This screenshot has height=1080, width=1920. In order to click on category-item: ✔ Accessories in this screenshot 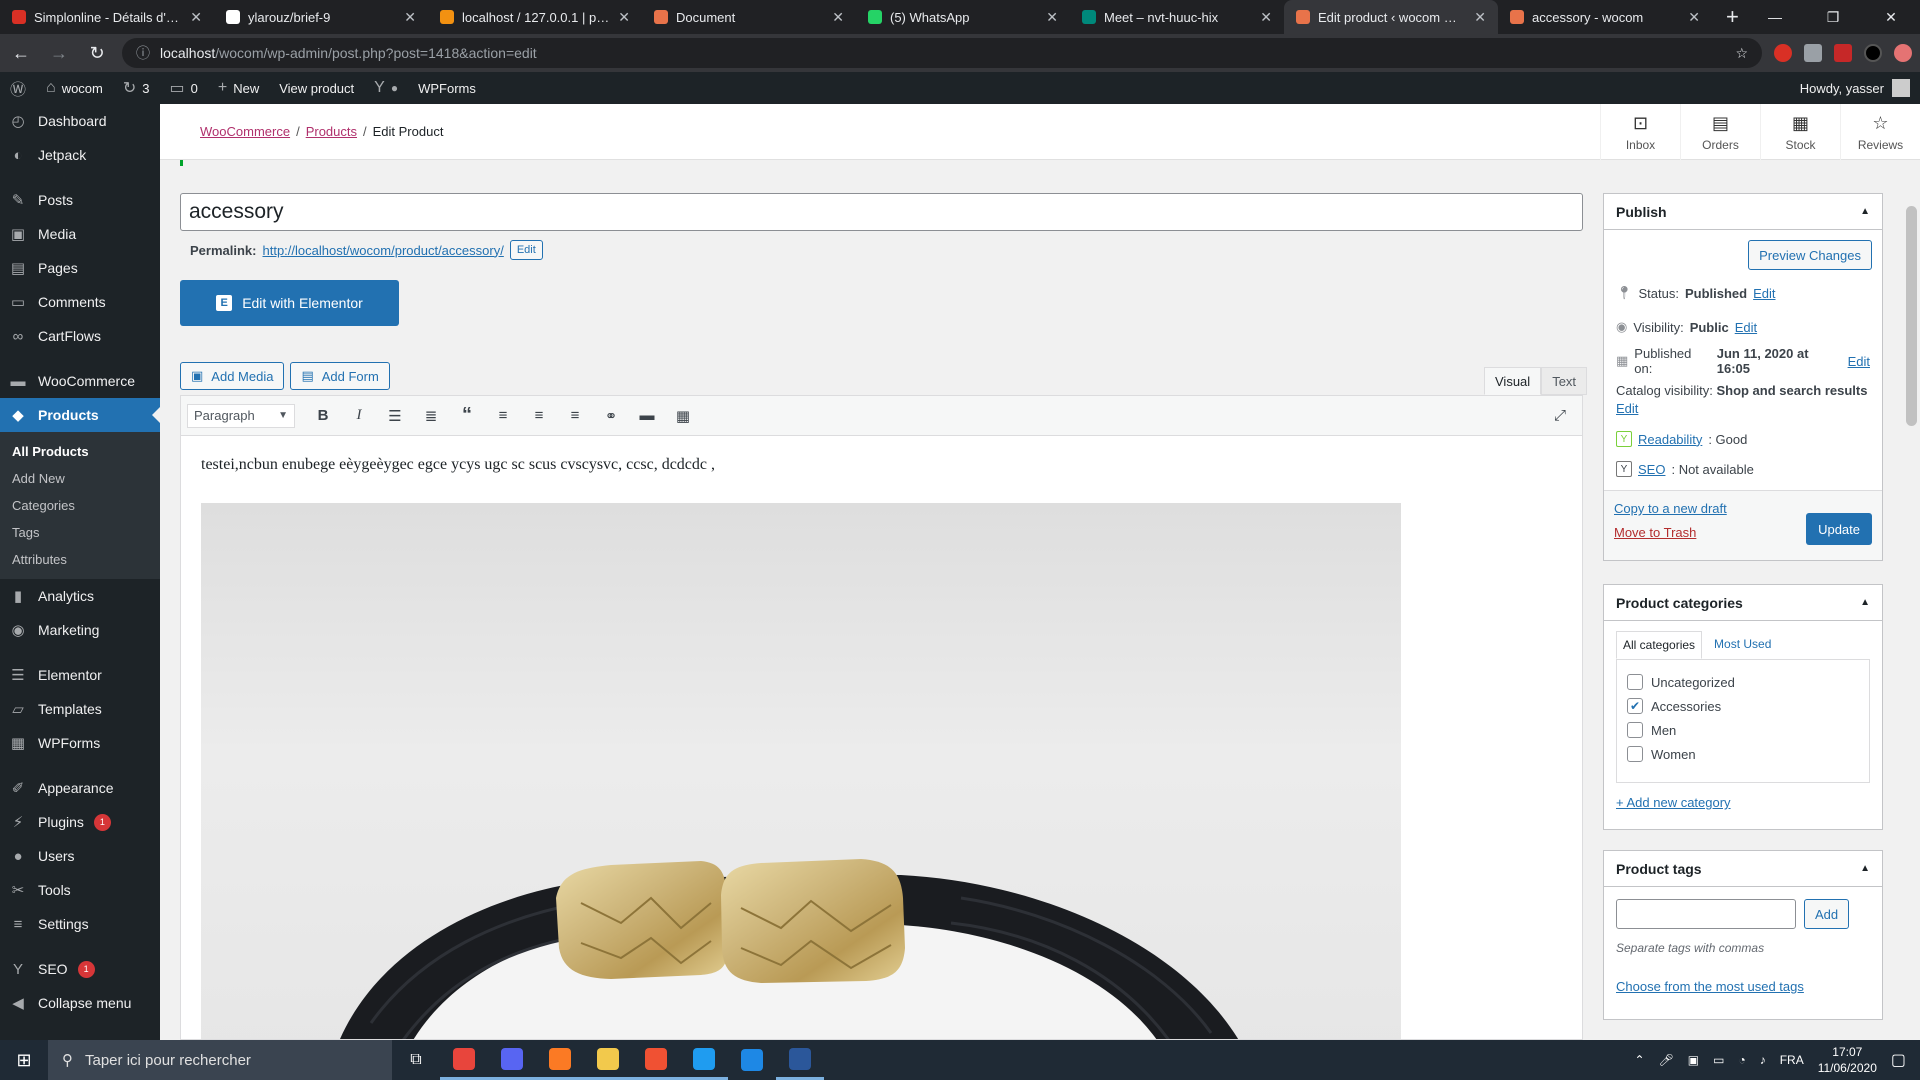, I will do `click(1743, 706)`.